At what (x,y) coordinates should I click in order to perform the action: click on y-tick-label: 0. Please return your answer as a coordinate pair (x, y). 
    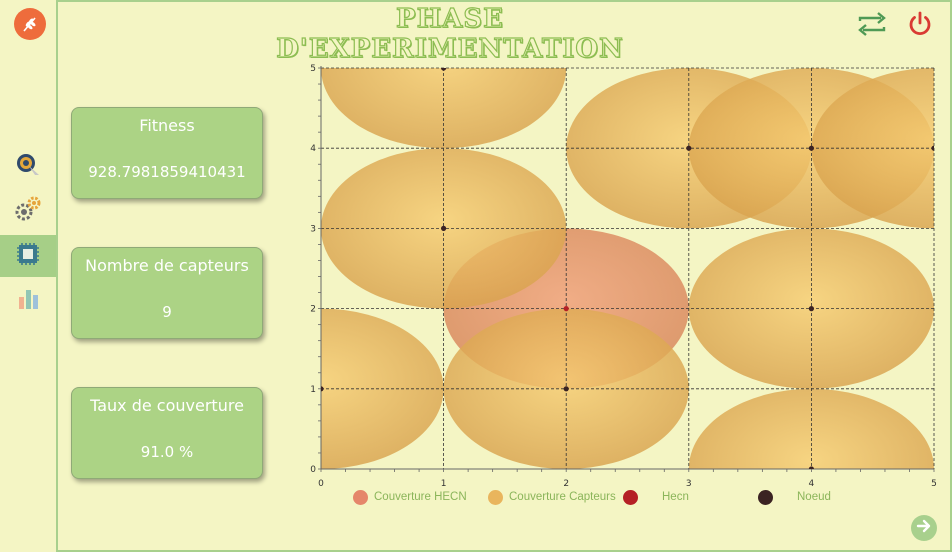
    Looking at the image, I should click on (313, 470).